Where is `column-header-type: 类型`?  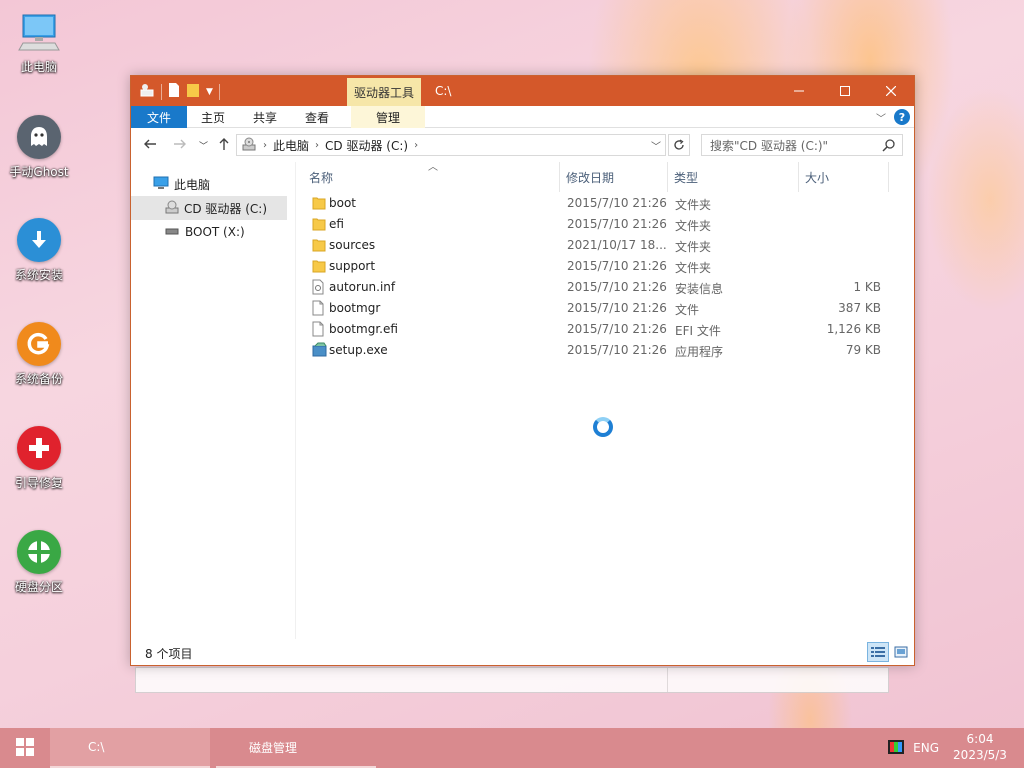
column-header-type: 类型 is located at coordinates (736, 177).